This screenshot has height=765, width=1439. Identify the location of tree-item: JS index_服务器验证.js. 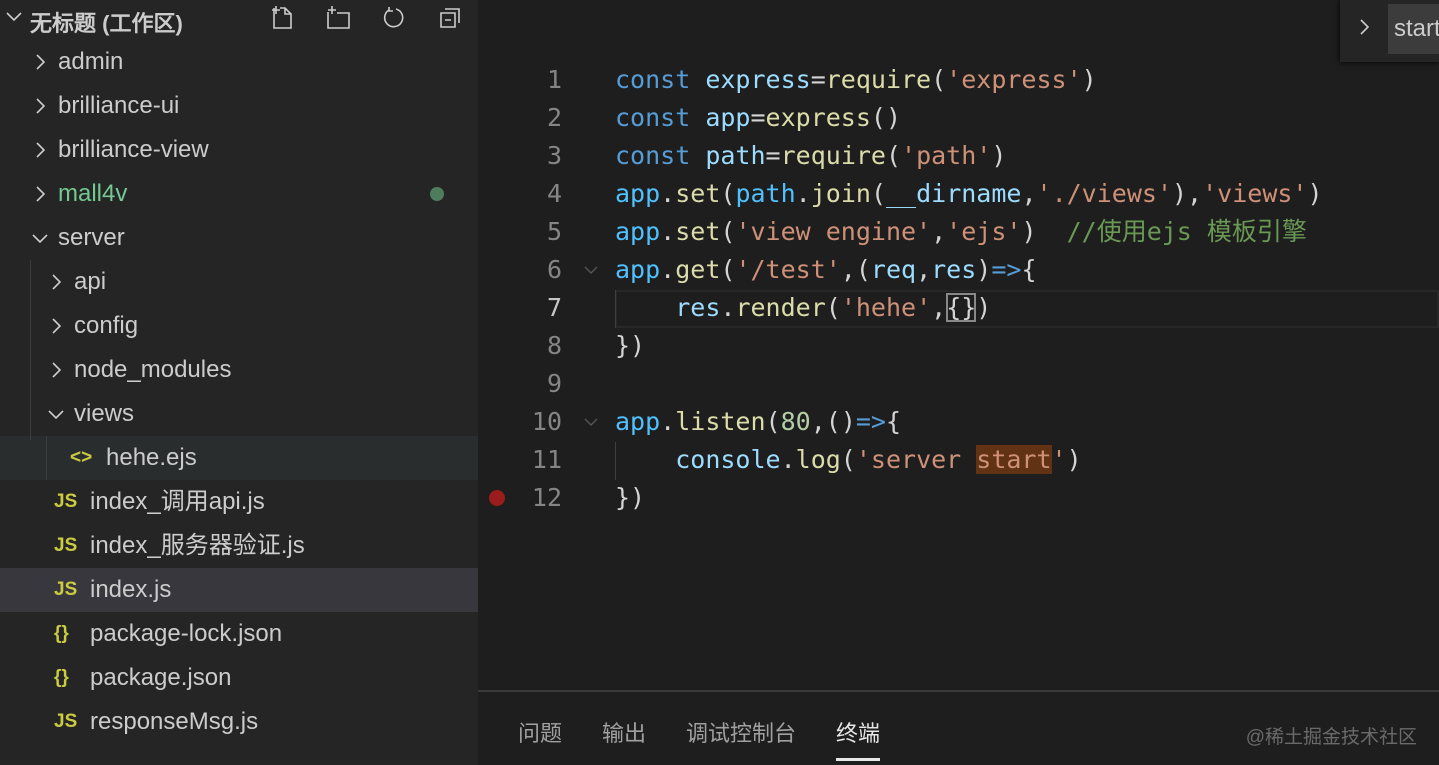
(239, 546).